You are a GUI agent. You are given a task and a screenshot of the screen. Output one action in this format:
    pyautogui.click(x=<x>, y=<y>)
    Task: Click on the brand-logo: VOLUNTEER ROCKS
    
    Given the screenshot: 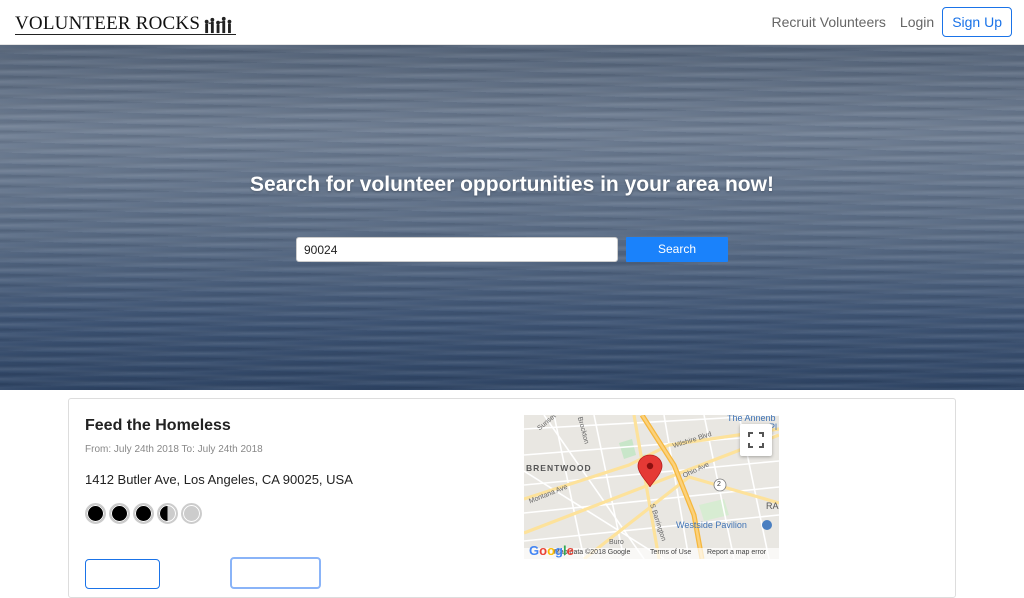 What is the action you would take?
    pyautogui.click(x=126, y=23)
    